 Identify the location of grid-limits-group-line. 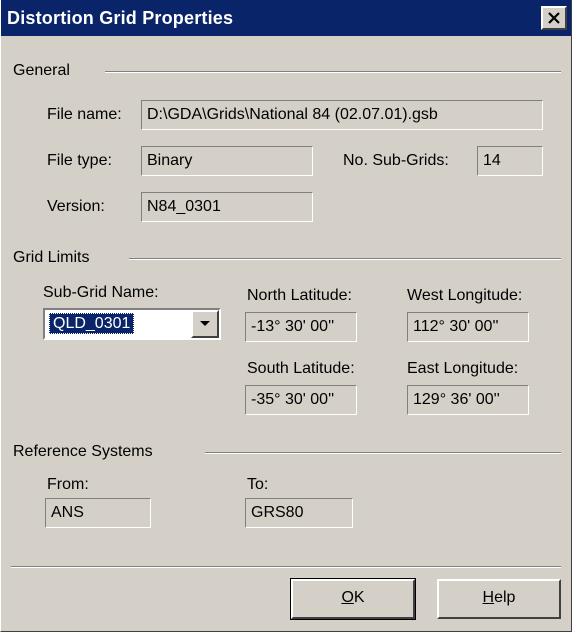
(345, 259).